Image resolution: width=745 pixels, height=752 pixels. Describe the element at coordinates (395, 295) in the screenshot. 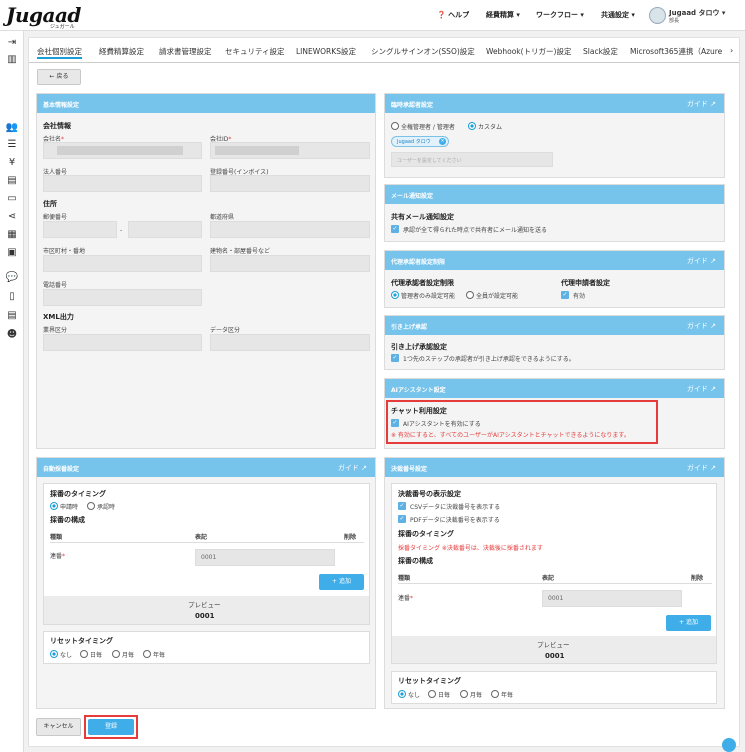

I see `proxy-admin-only-radio` at that location.